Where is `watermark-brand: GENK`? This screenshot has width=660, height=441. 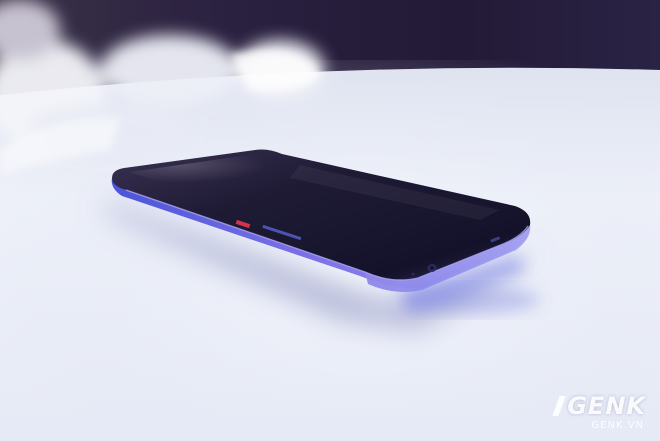
watermark-brand: GENK is located at coordinates (599, 406).